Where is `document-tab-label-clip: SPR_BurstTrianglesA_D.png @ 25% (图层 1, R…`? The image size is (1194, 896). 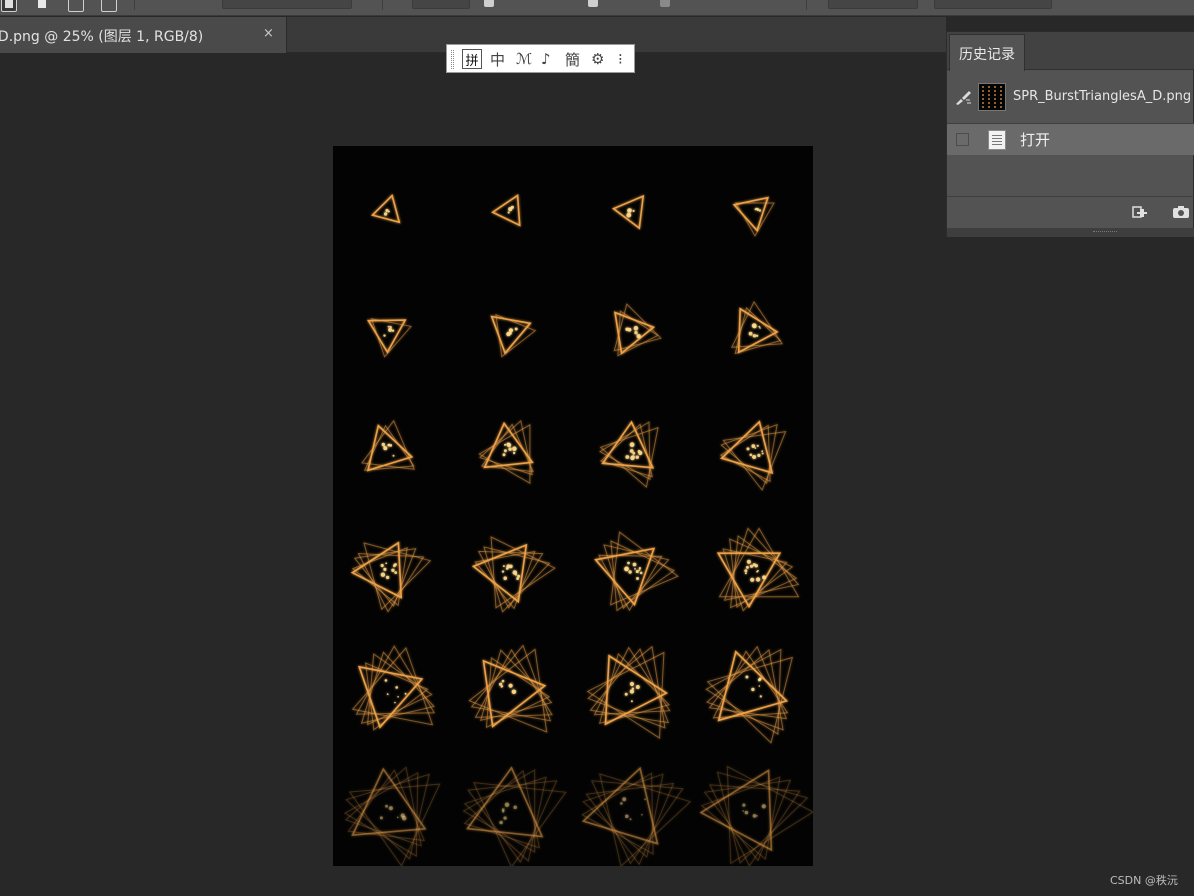 document-tab-label-clip: SPR_BurstTrianglesA_D.png @ 25% (图层 1, R… is located at coordinates (129, 35).